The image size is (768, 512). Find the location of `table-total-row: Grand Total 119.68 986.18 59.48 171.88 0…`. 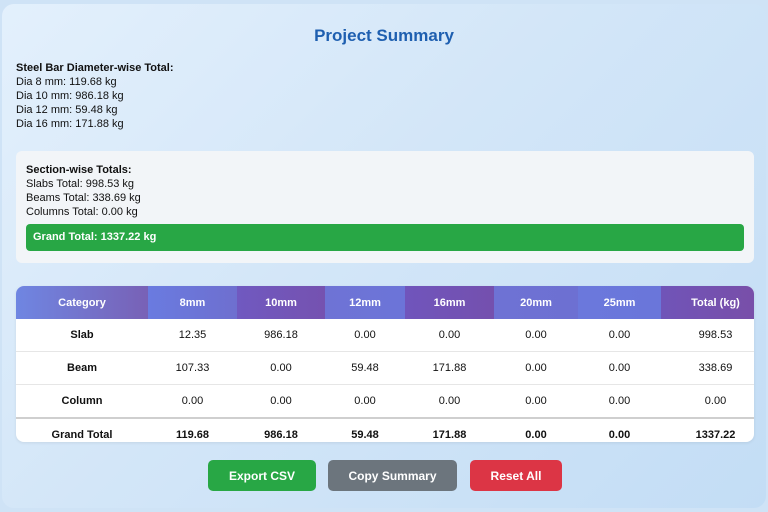

table-total-row: Grand Total 119.68 986.18 59.48 171.88 0… is located at coordinates (385, 429).